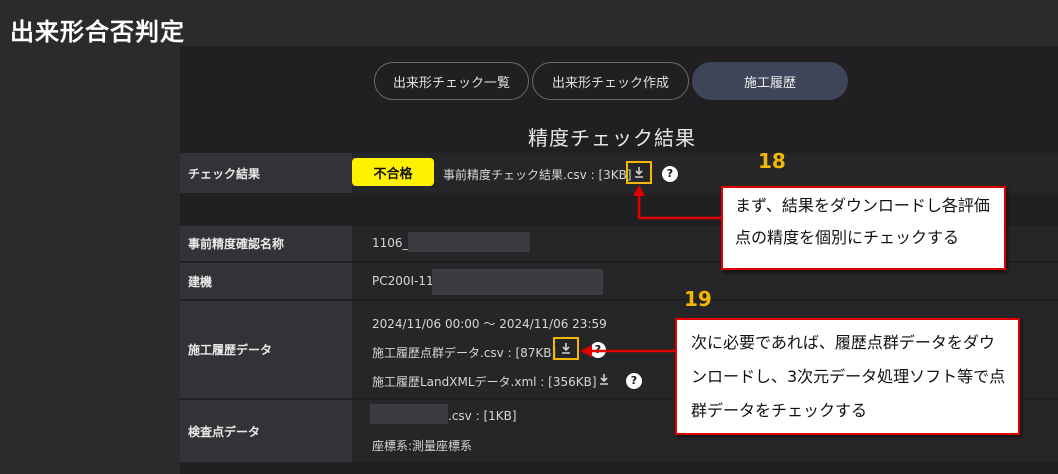  Describe the element at coordinates (403, 281) in the screenshot. I see `machine-value: PC200I-11` at that location.